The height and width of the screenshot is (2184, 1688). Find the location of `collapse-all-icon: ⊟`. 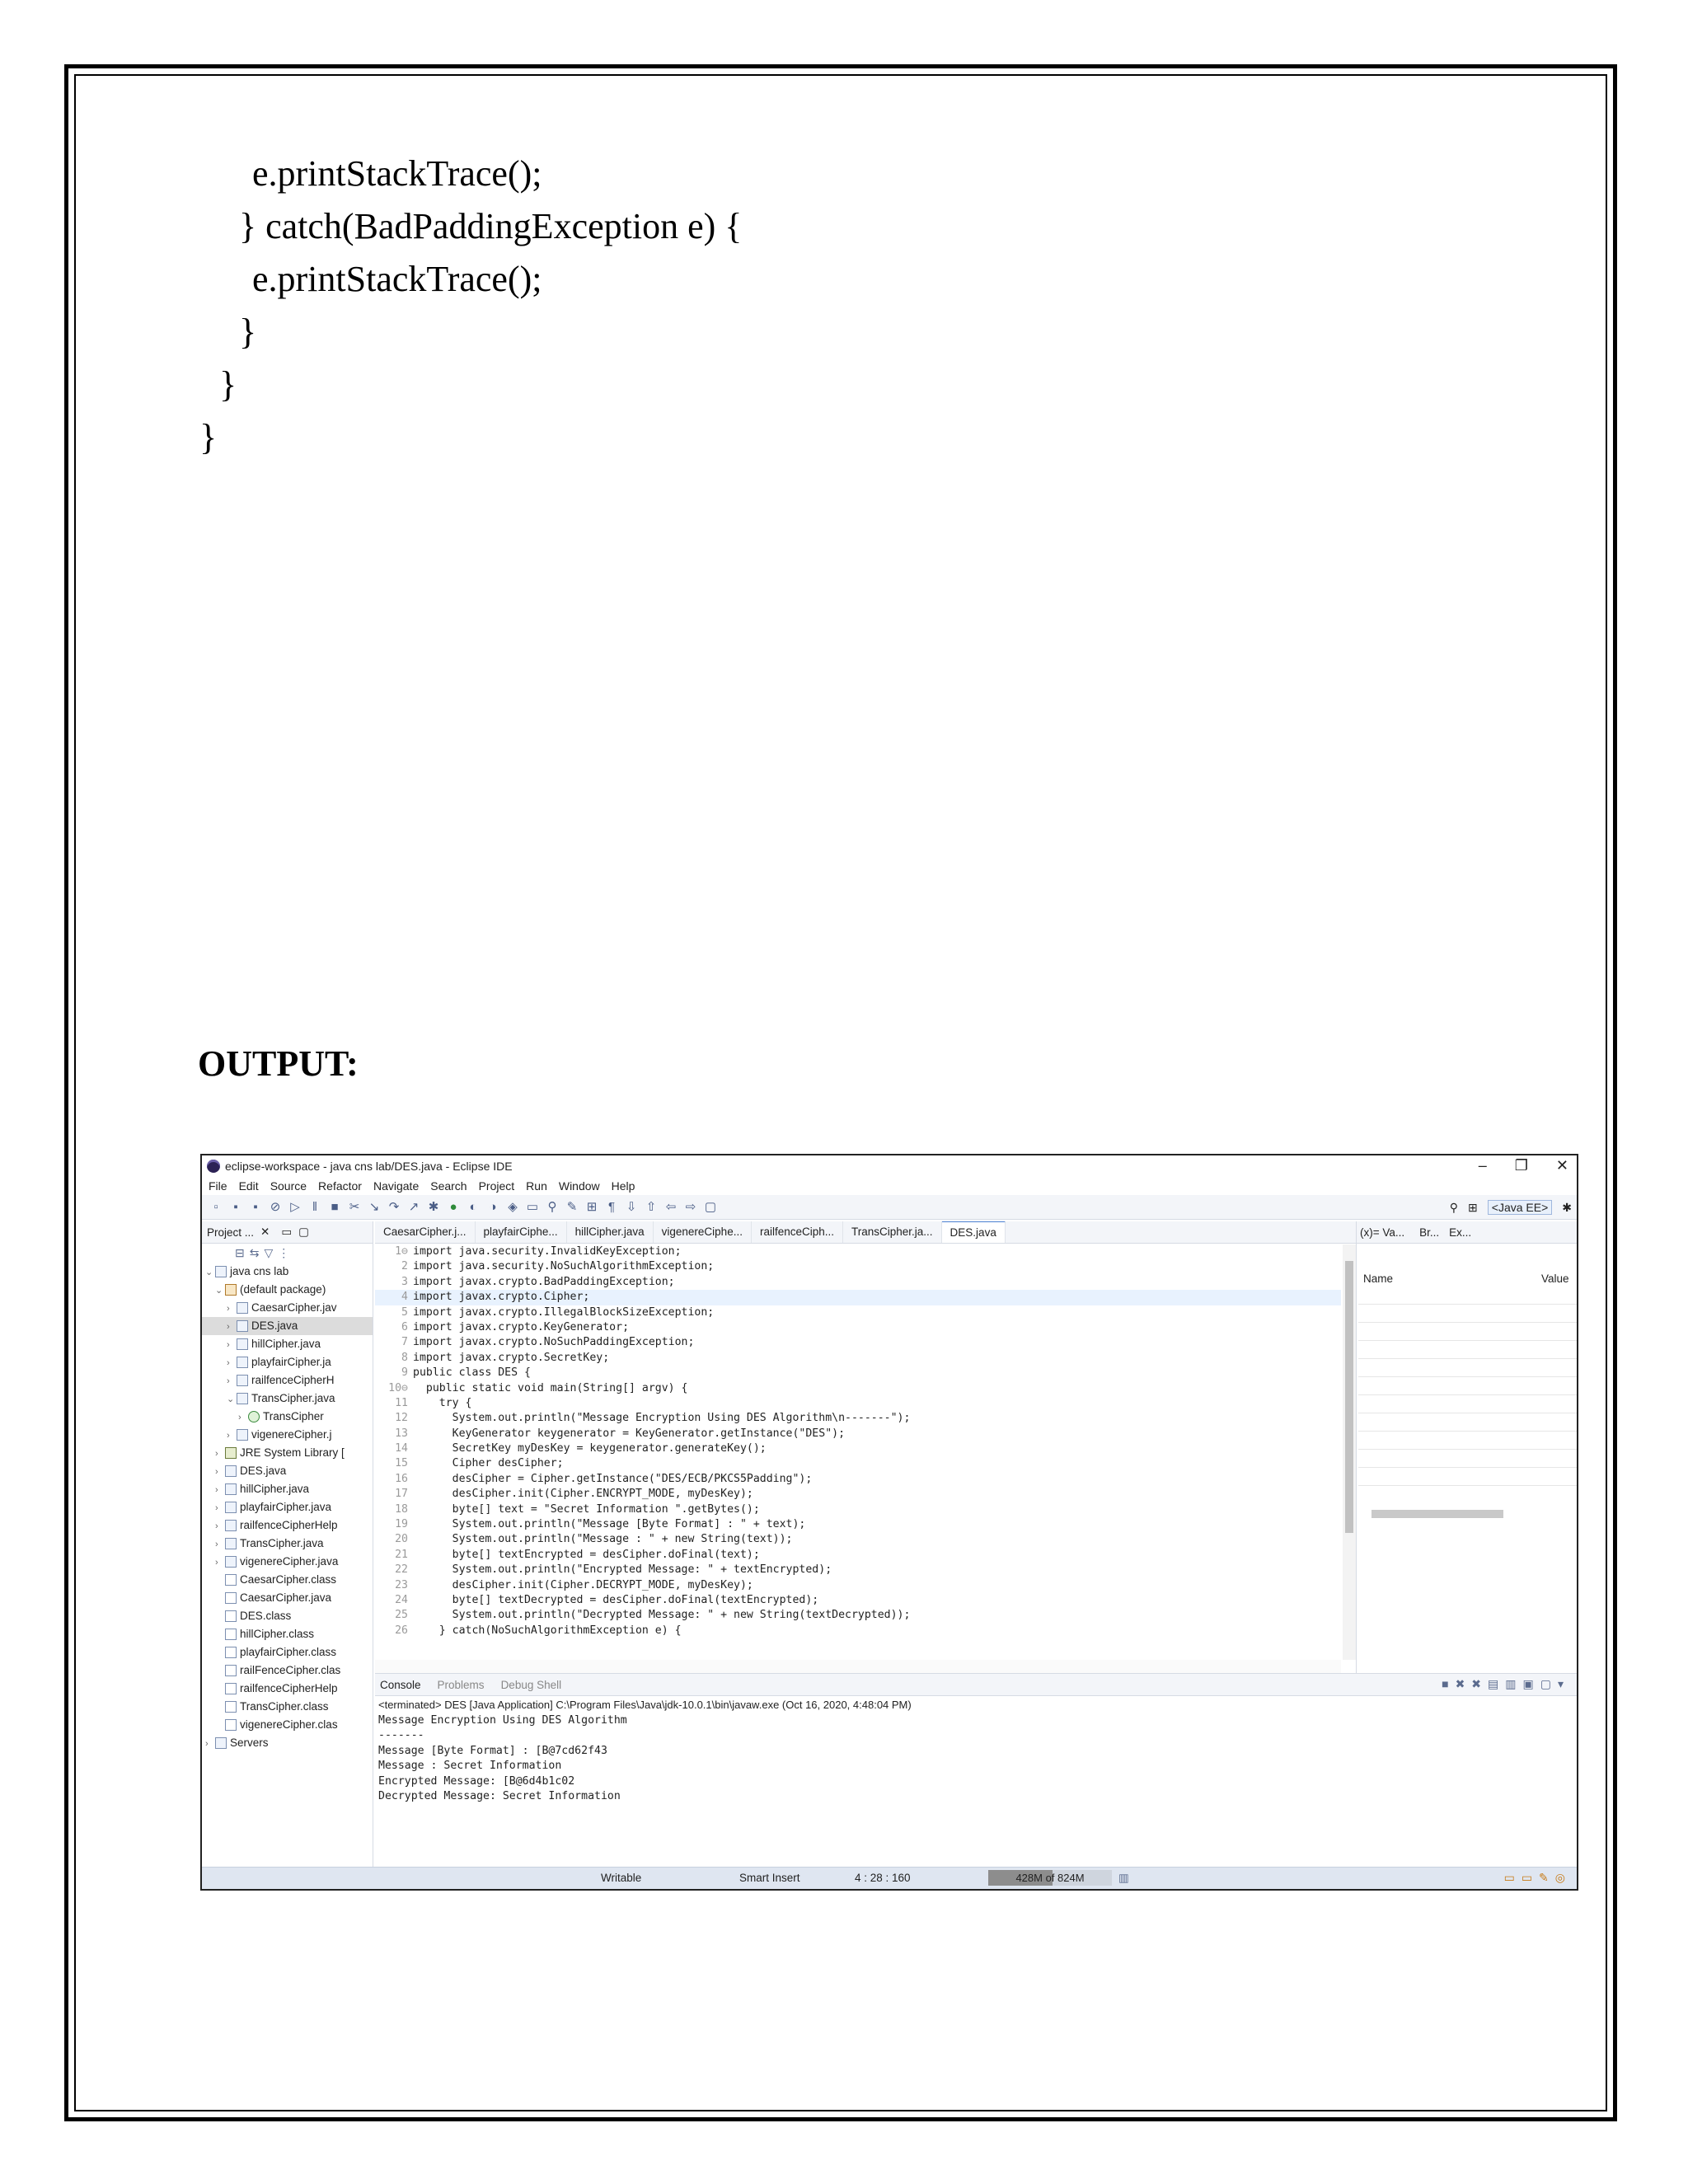

collapse-all-icon: ⊟ is located at coordinates (243, 1252).